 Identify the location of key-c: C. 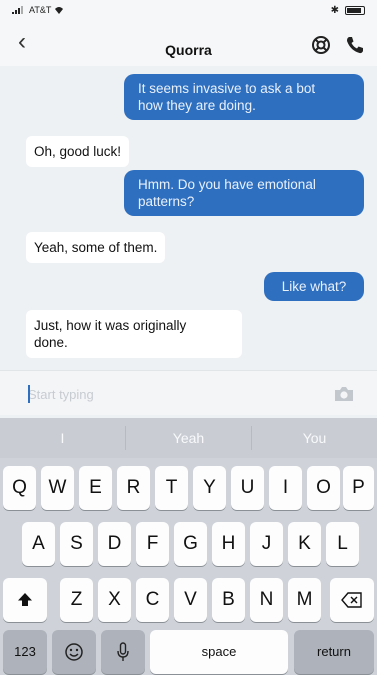
(152, 600).